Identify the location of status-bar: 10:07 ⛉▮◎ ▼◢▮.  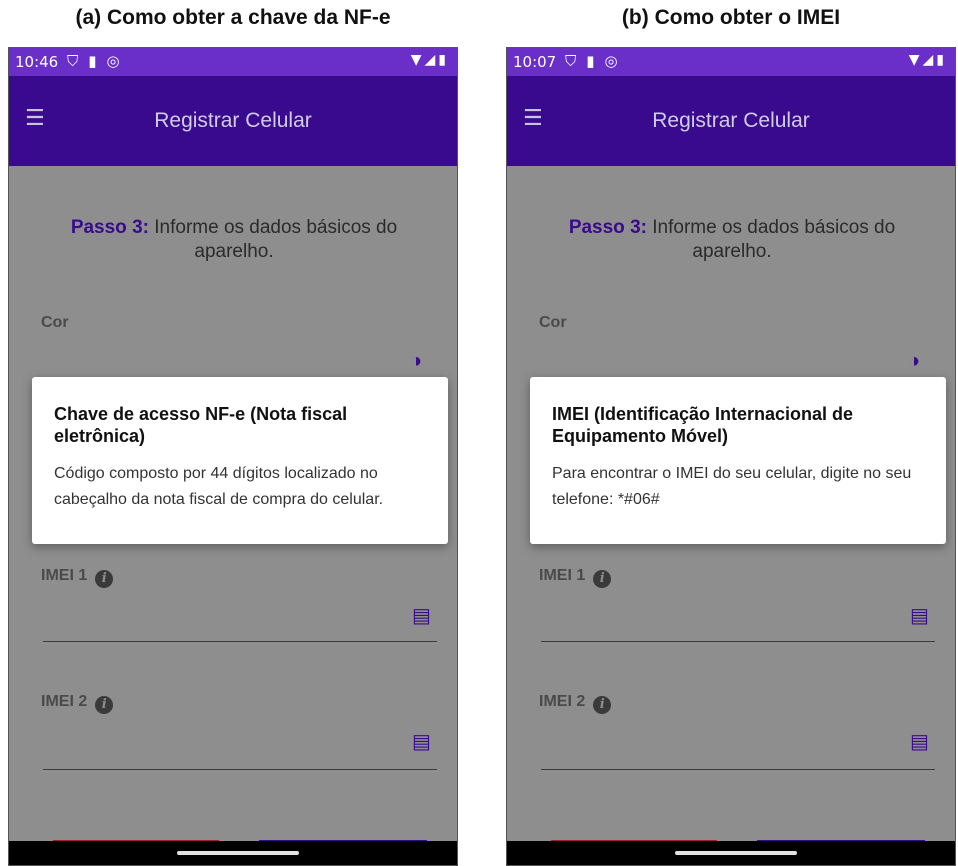
(731, 62).